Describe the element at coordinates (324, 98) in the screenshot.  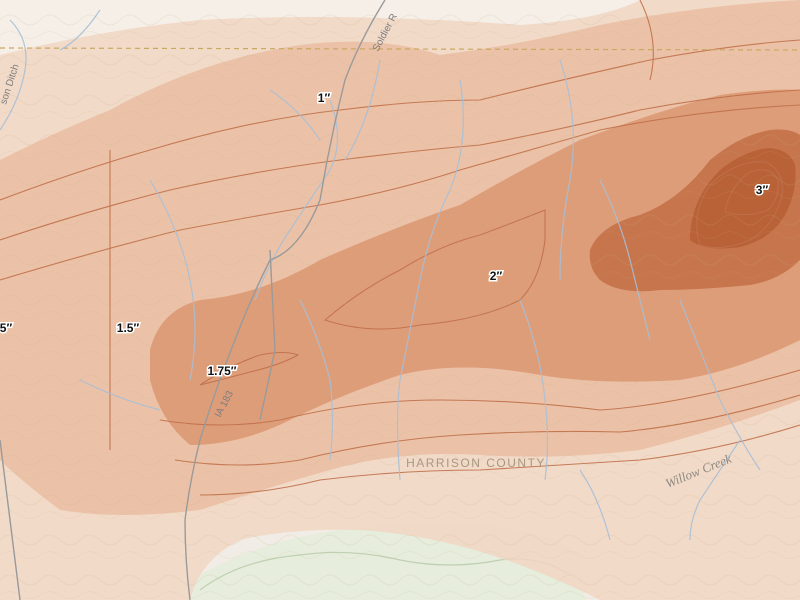
I see `contour-label-1in: 1″` at that location.